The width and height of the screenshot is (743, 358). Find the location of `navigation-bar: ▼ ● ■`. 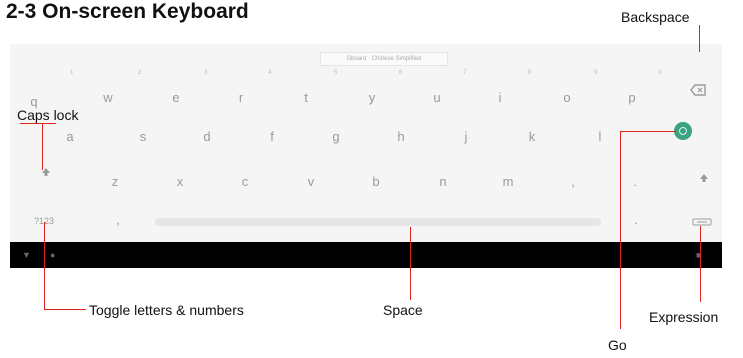

navigation-bar: ▼ ● ■ is located at coordinates (366, 255).